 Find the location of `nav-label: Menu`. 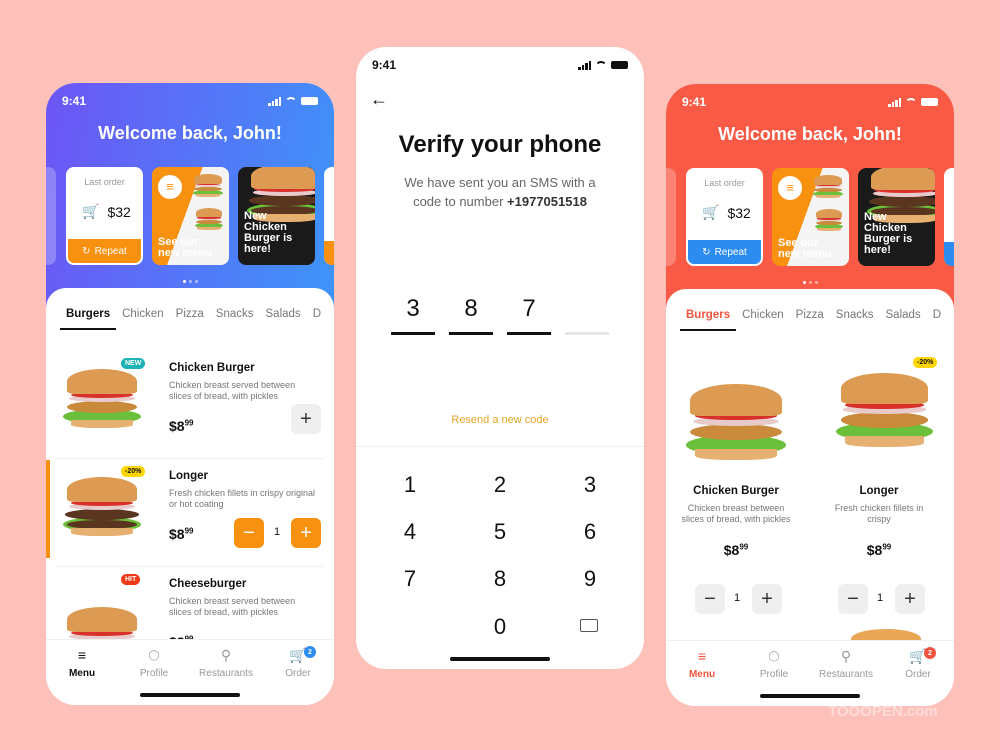

nav-label: Menu is located at coordinates (702, 674).